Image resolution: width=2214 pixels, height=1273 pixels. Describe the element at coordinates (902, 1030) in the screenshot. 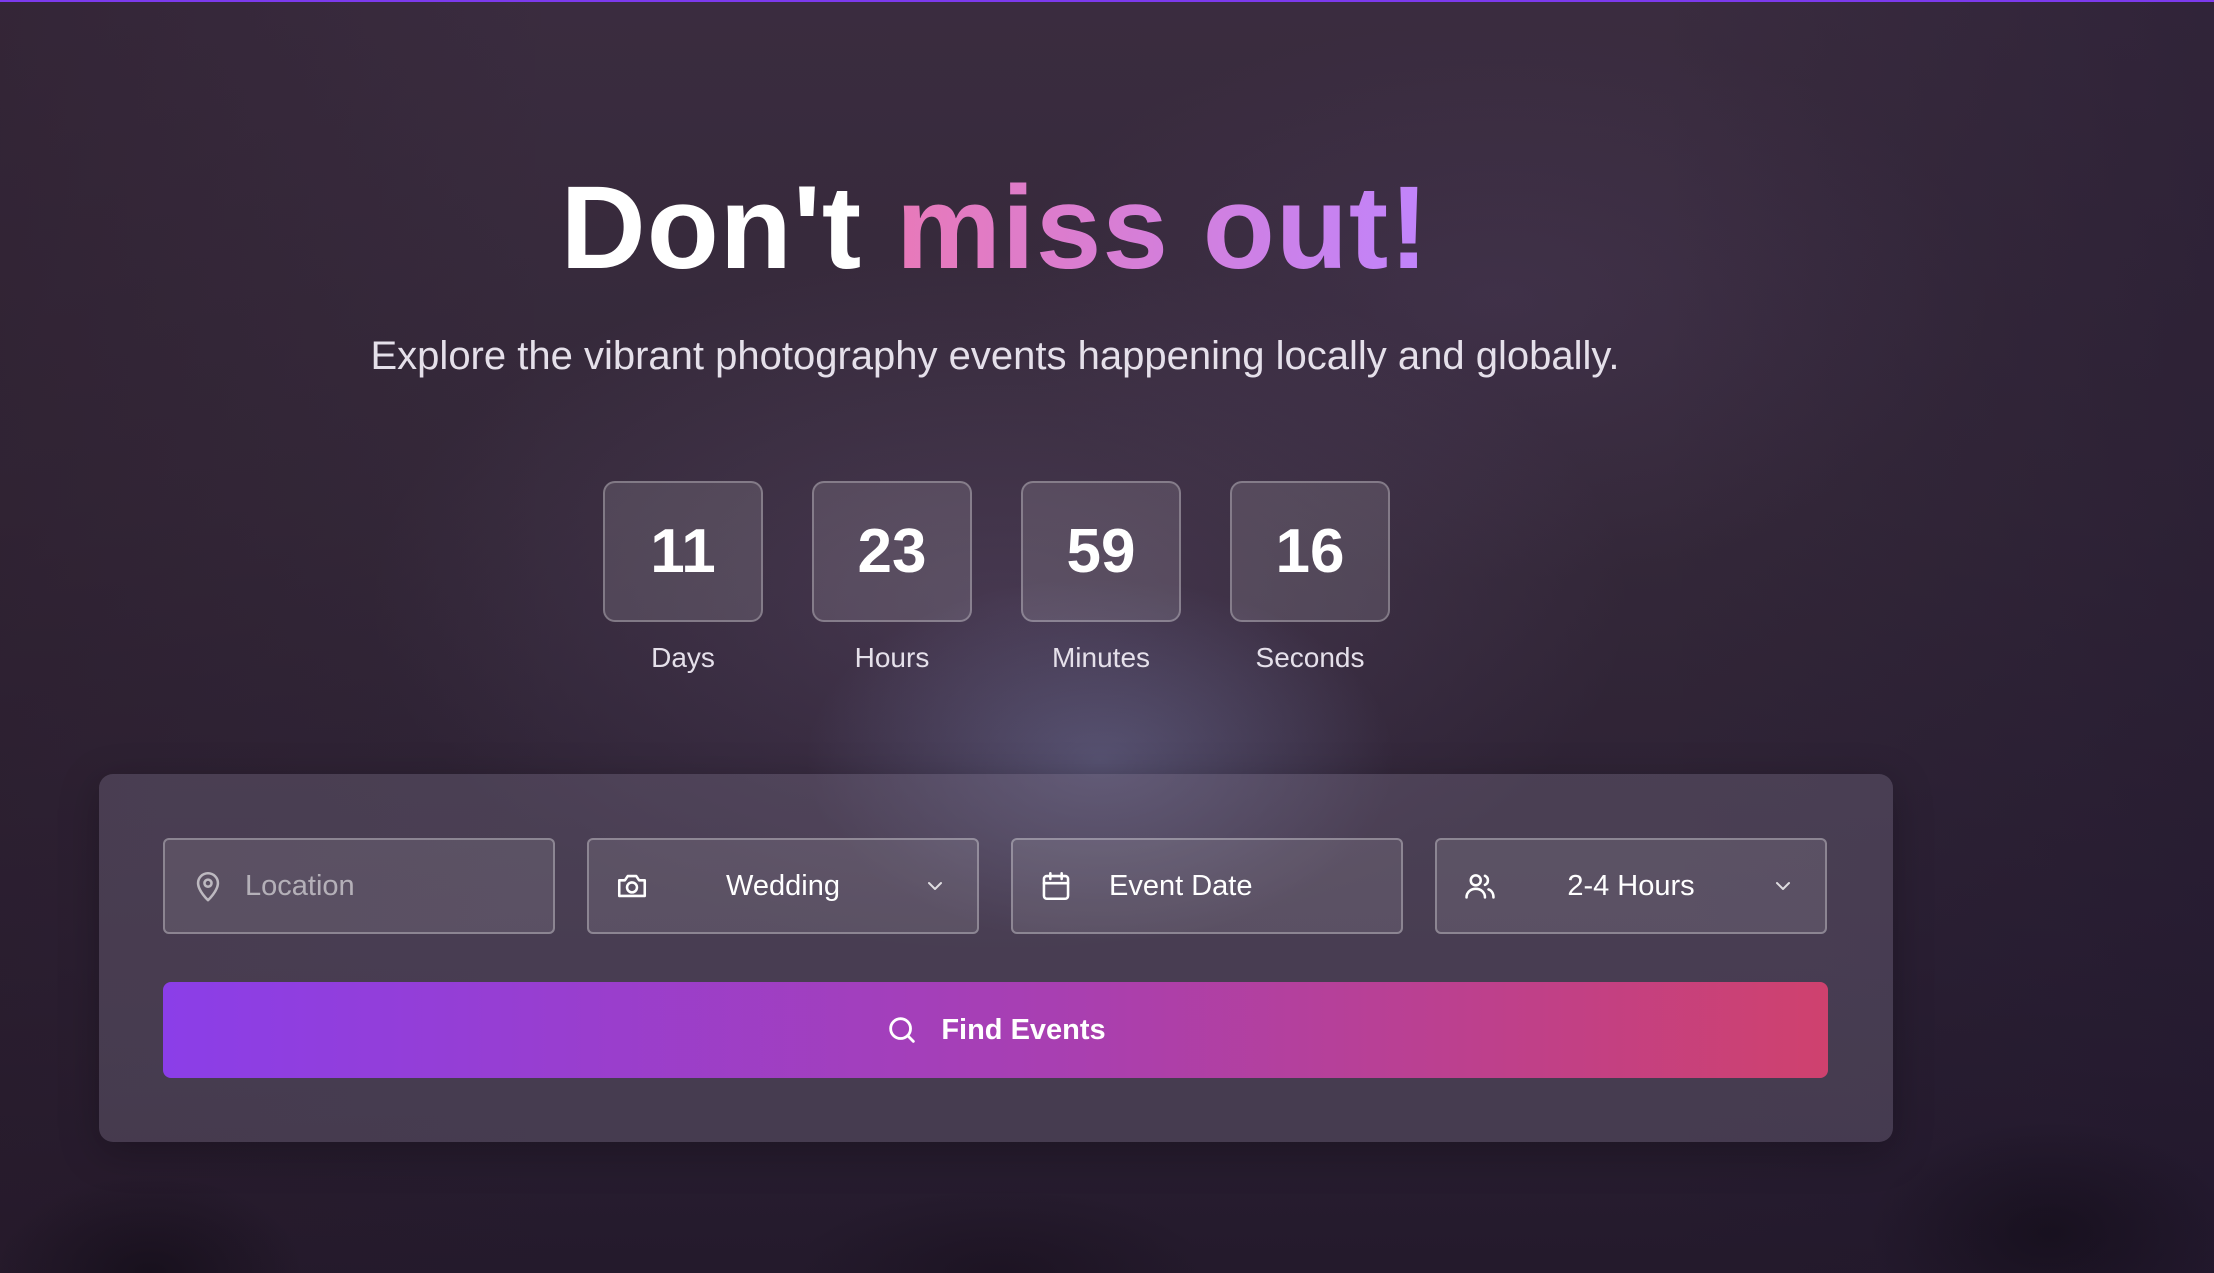

I see `search-icon` at that location.